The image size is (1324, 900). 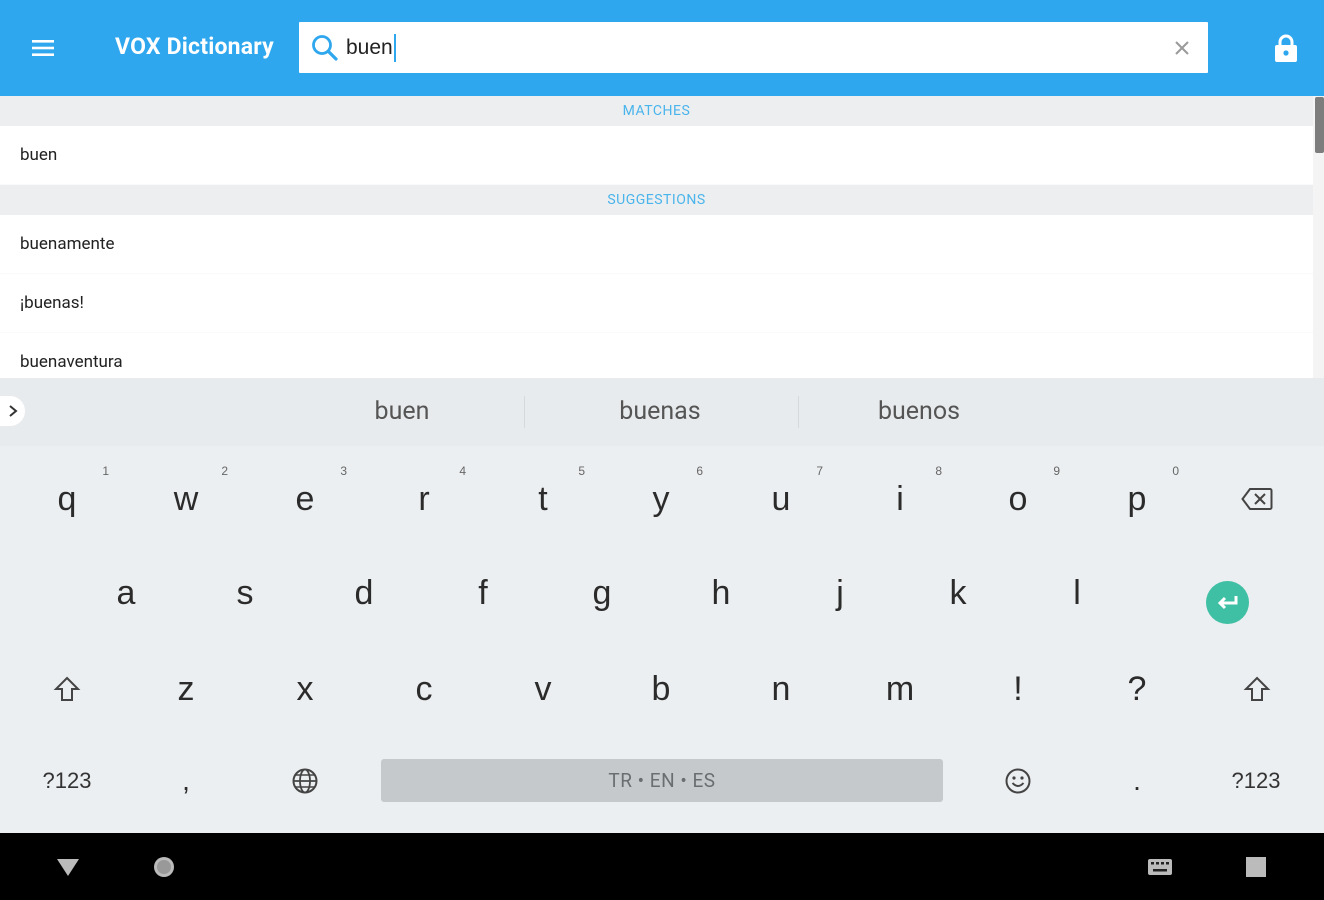 I want to click on enter-key, so click(x=1227, y=602).